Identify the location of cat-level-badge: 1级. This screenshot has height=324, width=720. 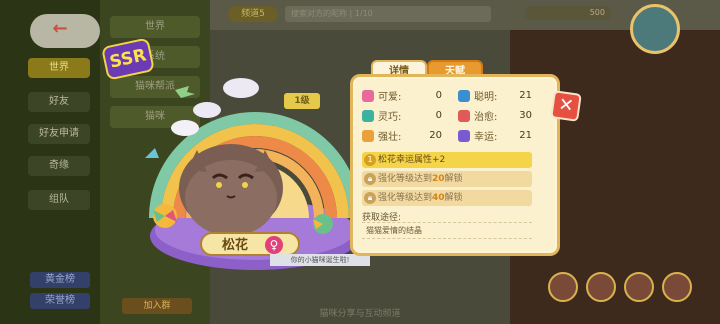
(302, 101).